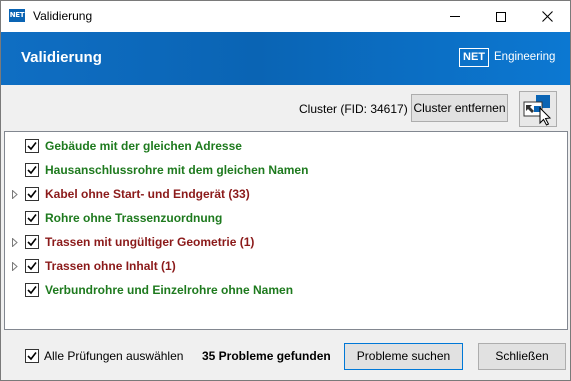 This screenshot has width=571, height=381. I want to click on minimize-button, so click(455, 16).